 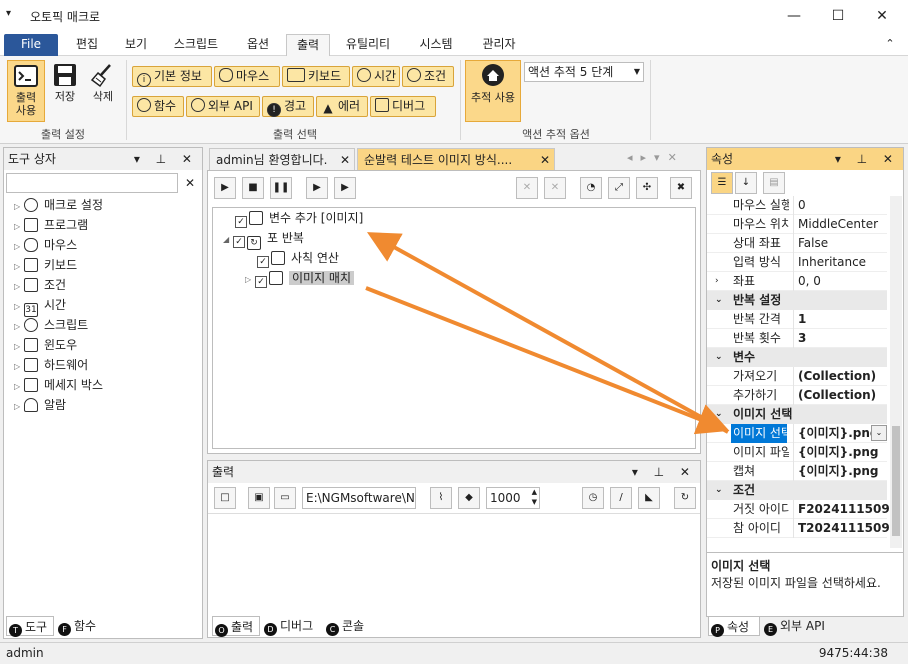 What do you see at coordinates (376, 76) in the screenshot?
I see `select-time-button: 시간` at bounding box center [376, 76].